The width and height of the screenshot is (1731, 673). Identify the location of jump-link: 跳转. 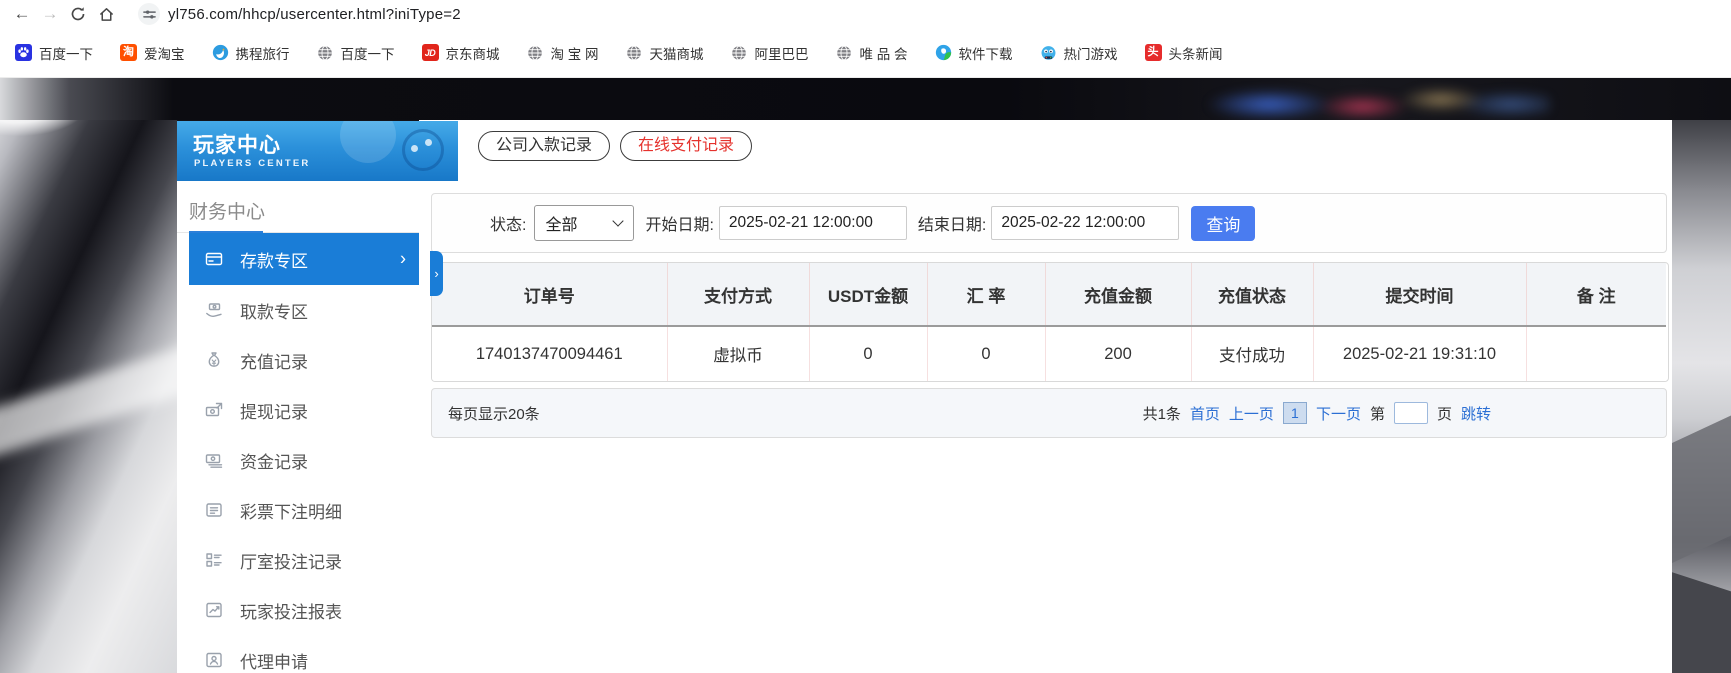
(1476, 413).